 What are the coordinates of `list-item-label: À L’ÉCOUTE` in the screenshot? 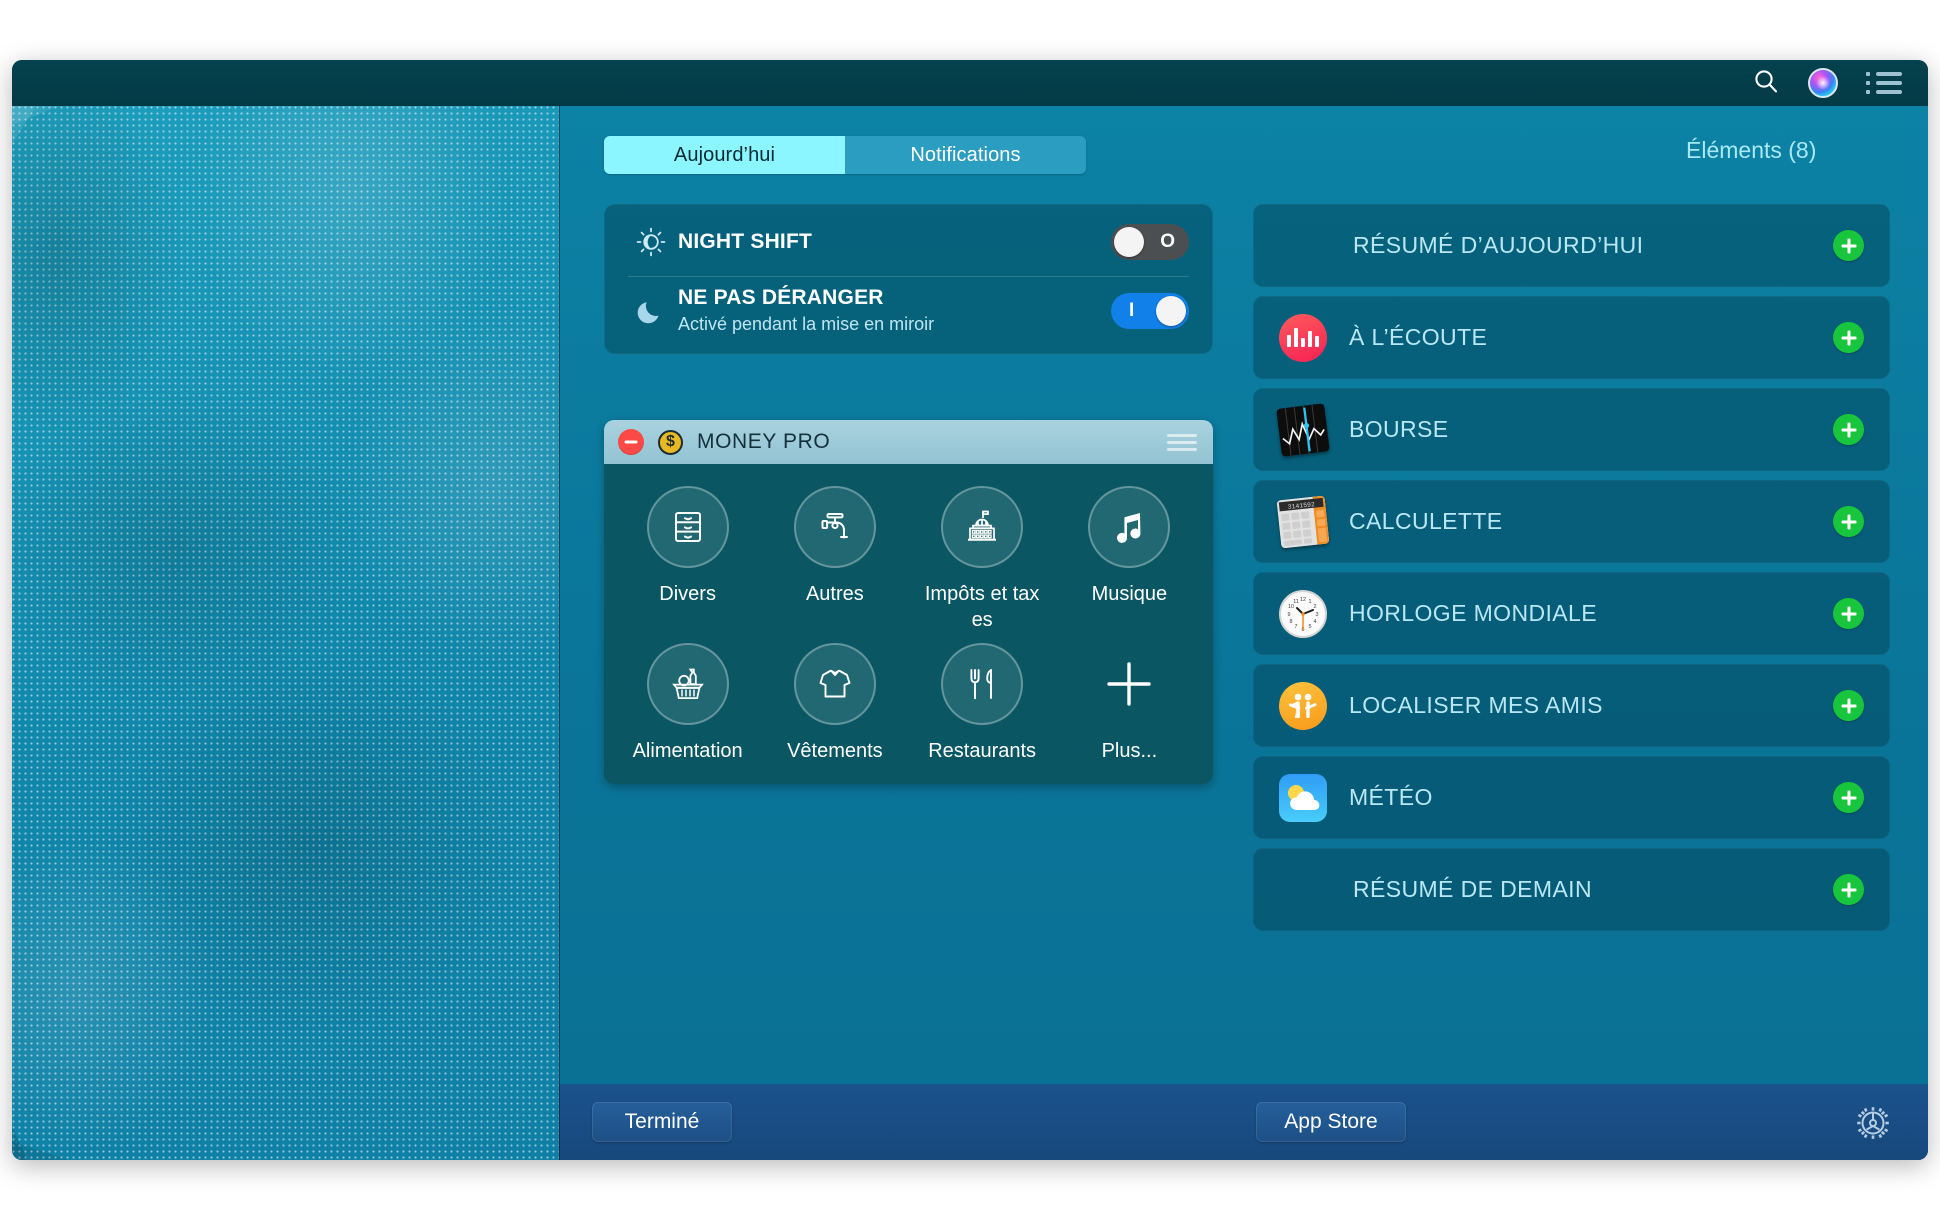 It's located at (1418, 337).